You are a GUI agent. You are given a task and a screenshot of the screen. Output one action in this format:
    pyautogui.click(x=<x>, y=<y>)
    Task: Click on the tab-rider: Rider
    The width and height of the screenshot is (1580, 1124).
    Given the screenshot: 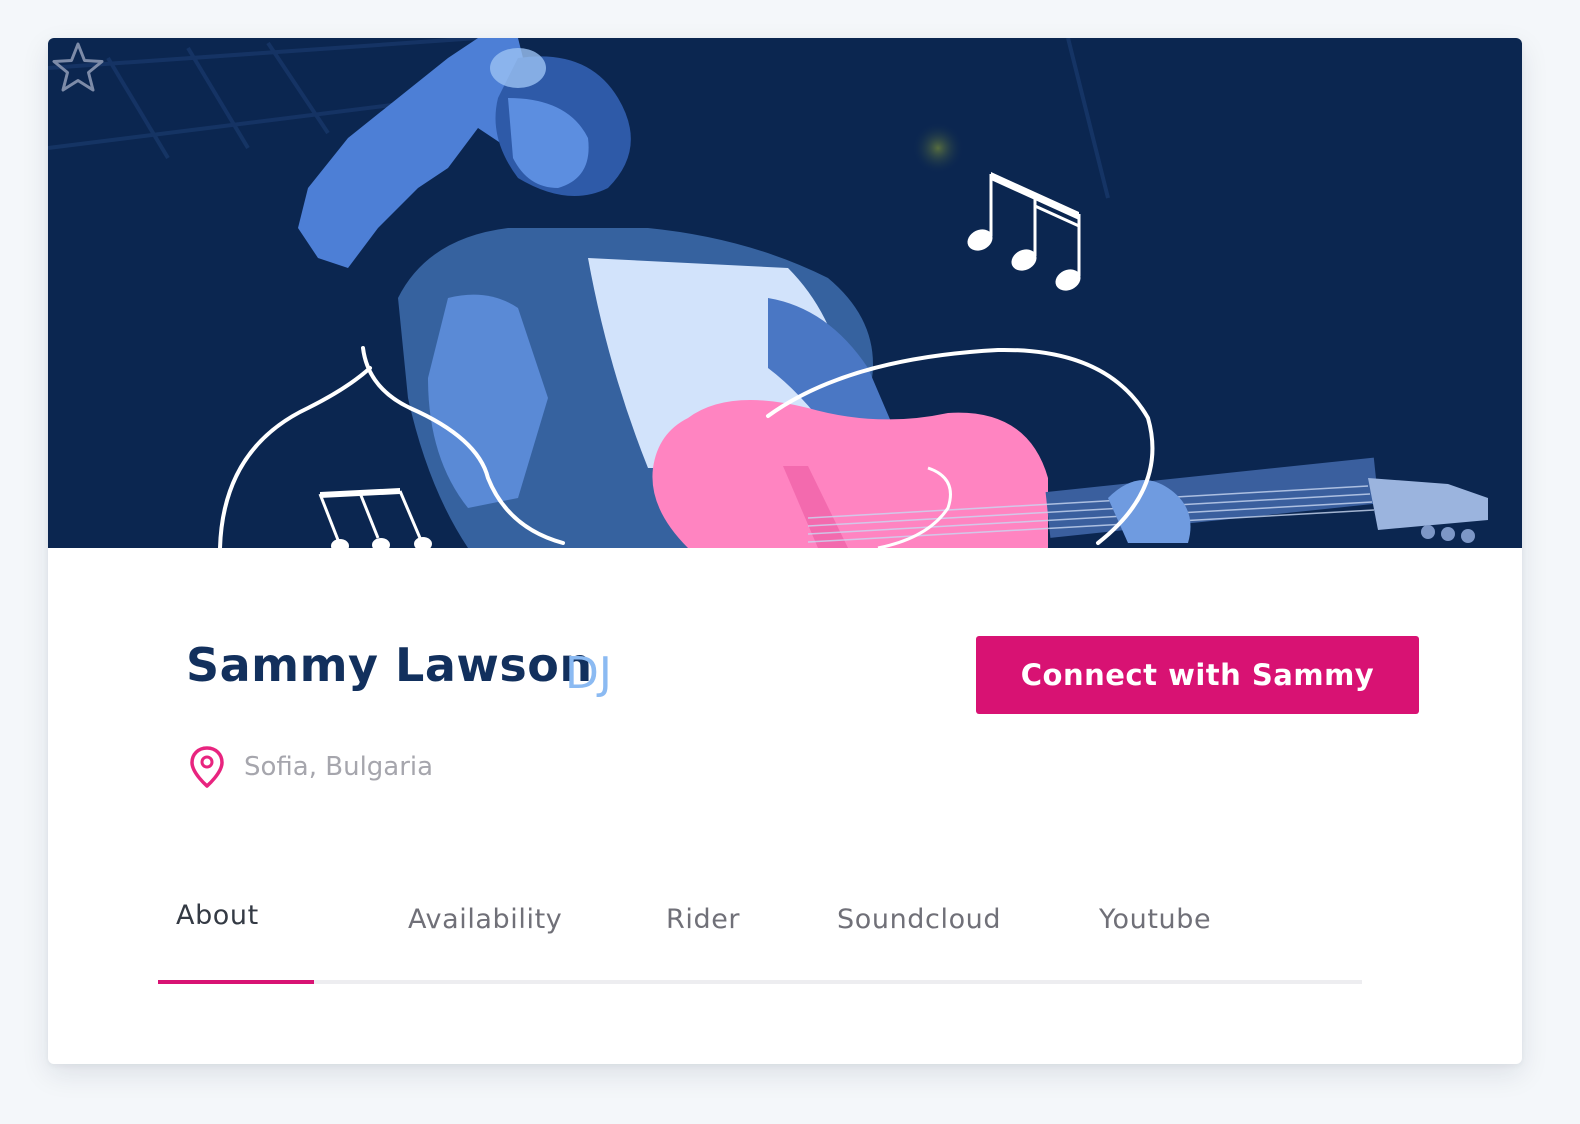 What is the action you would take?
    pyautogui.click(x=703, y=919)
    